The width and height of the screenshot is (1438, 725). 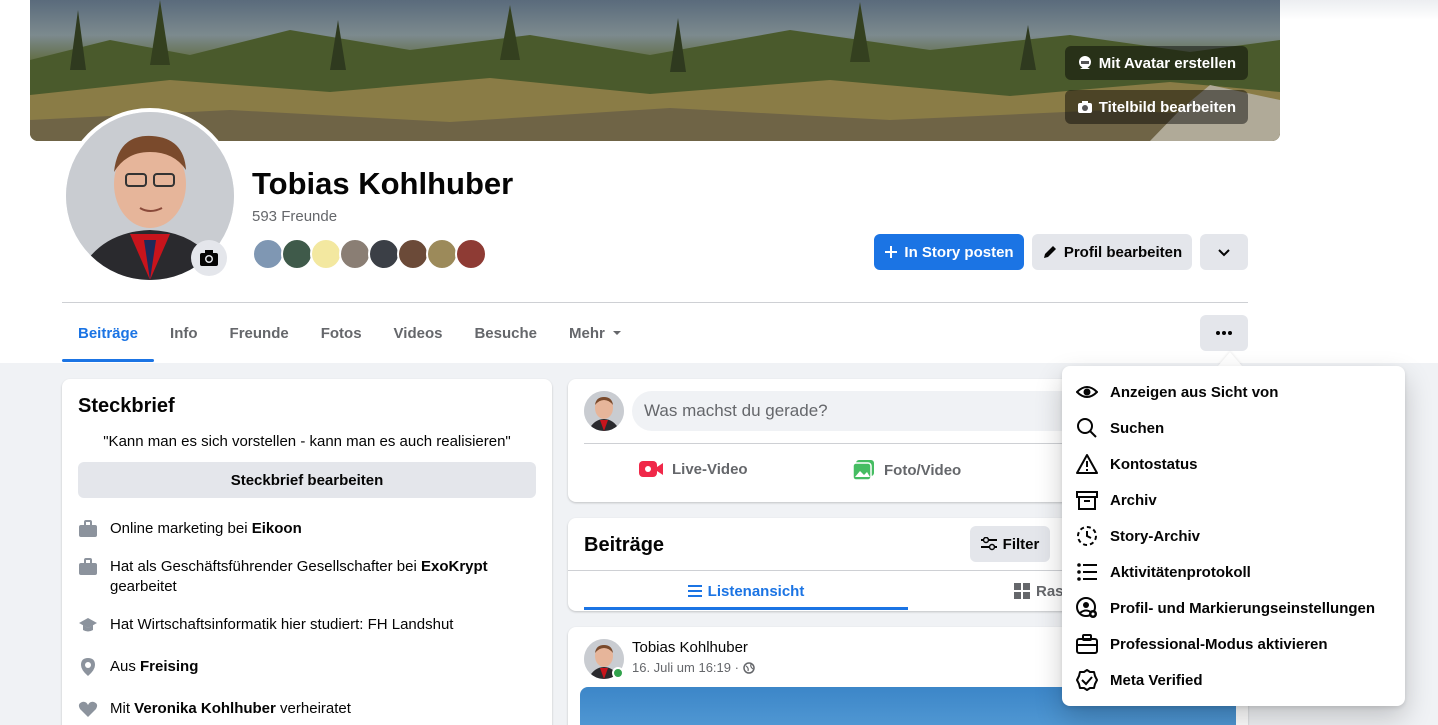 I want to click on friend-avatars, so click(x=369, y=254).